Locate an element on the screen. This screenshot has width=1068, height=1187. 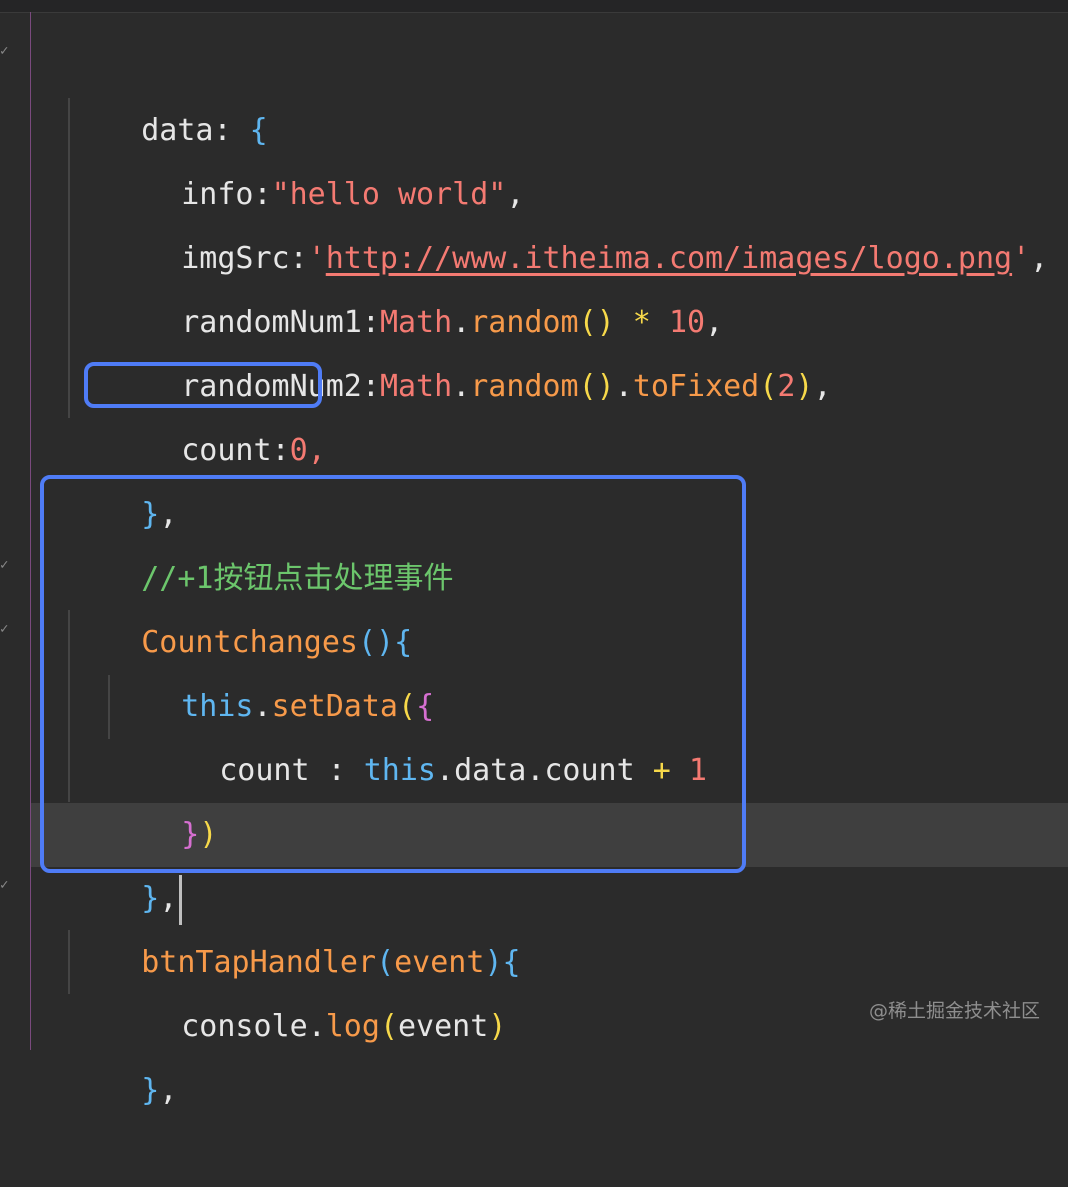
code-line-data: data: { is located at coordinates (168, 91).